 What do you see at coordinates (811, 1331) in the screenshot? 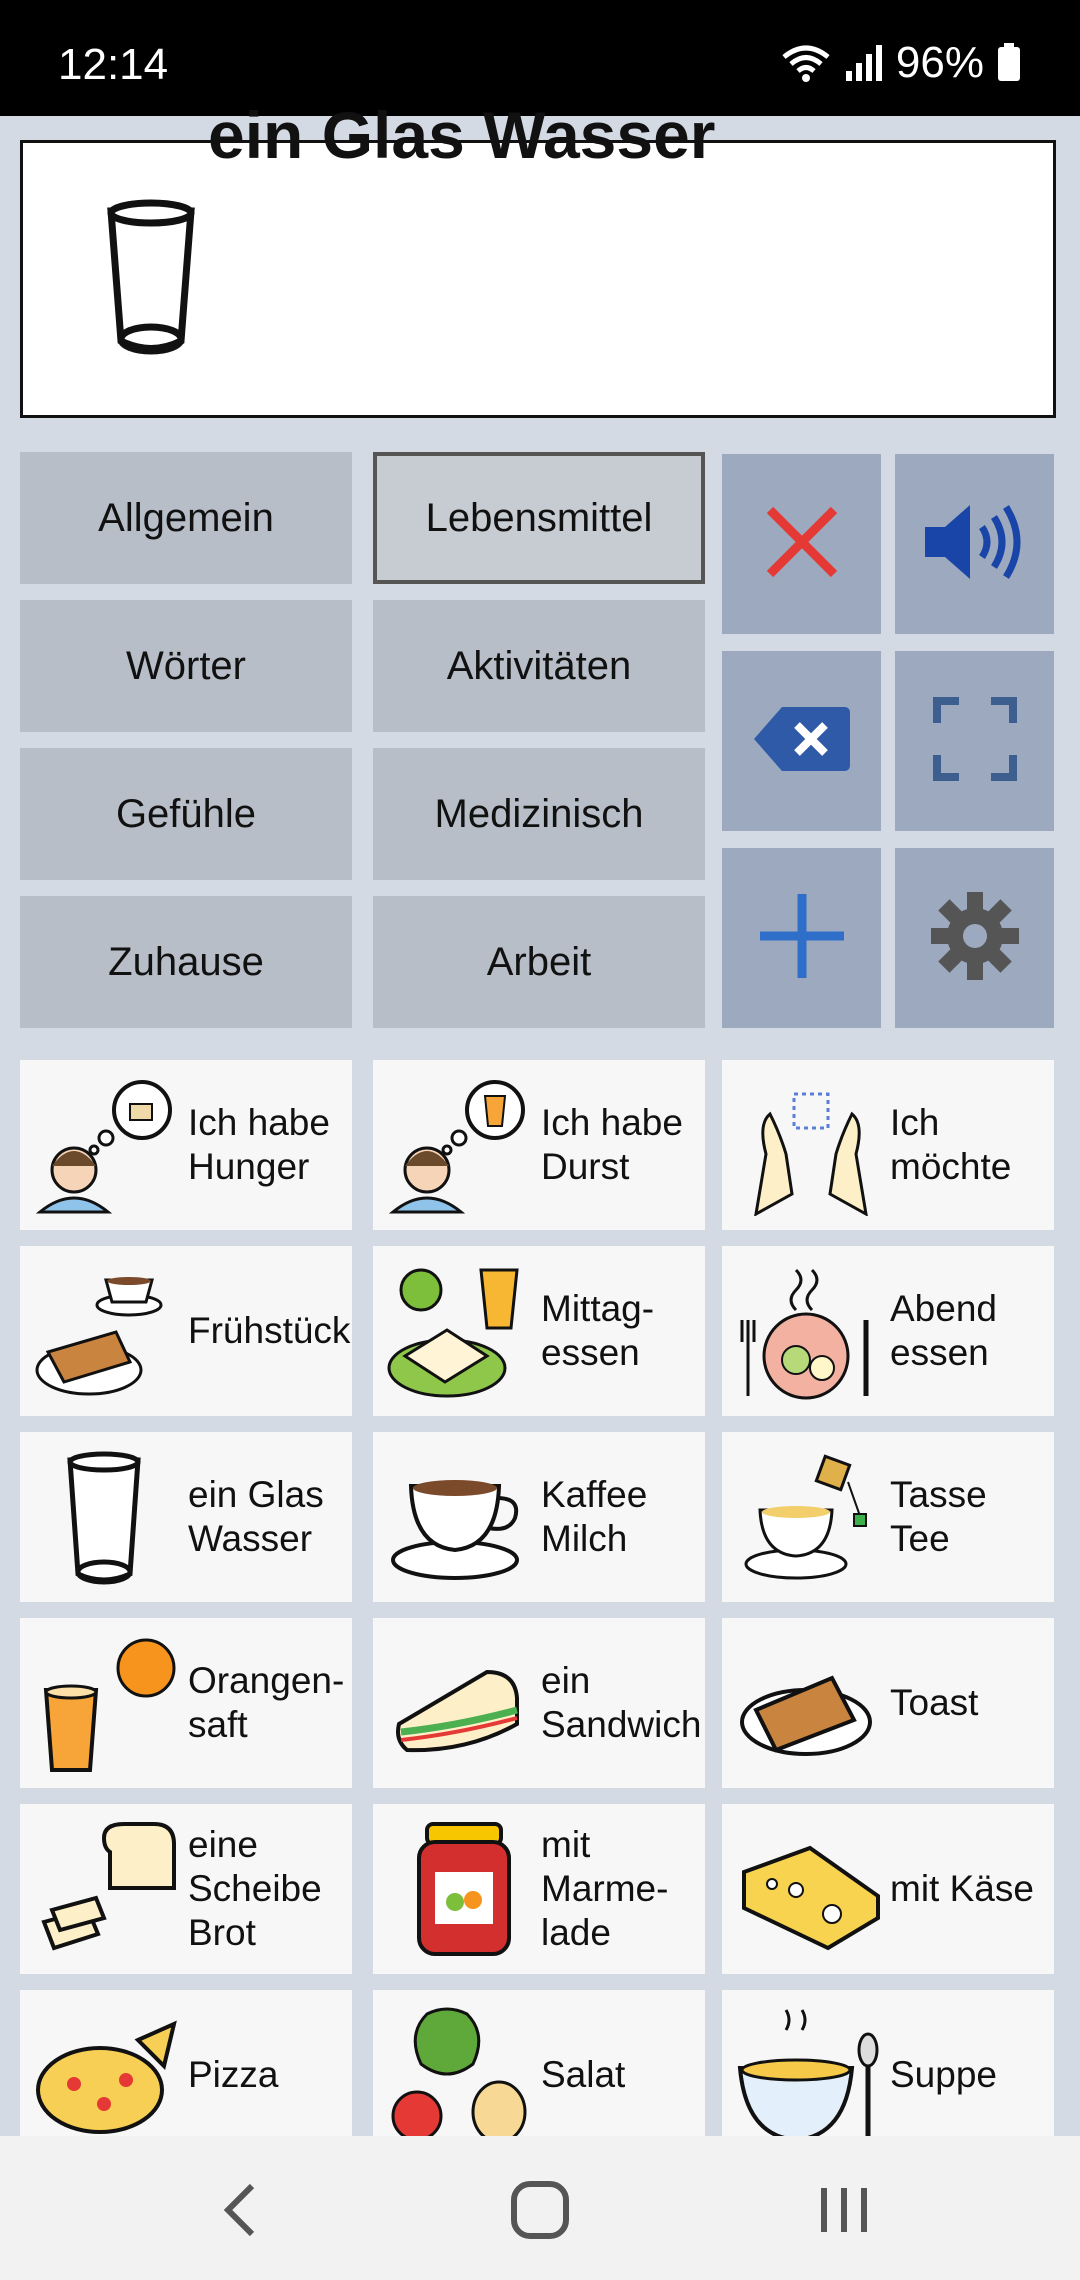
I see `dinner-icon` at bounding box center [811, 1331].